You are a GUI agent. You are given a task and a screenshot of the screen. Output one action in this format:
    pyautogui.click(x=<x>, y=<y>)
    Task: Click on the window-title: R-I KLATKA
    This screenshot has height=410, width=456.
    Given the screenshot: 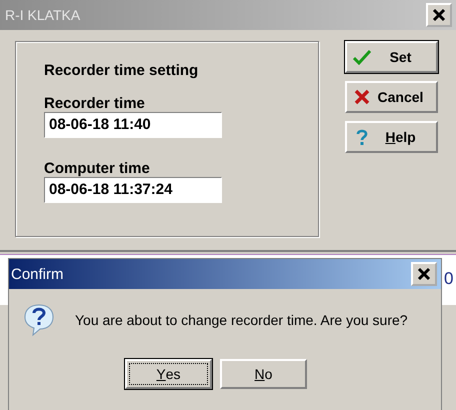 What is the action you would take?
    pyautogui.click(x=42, y=15)
    